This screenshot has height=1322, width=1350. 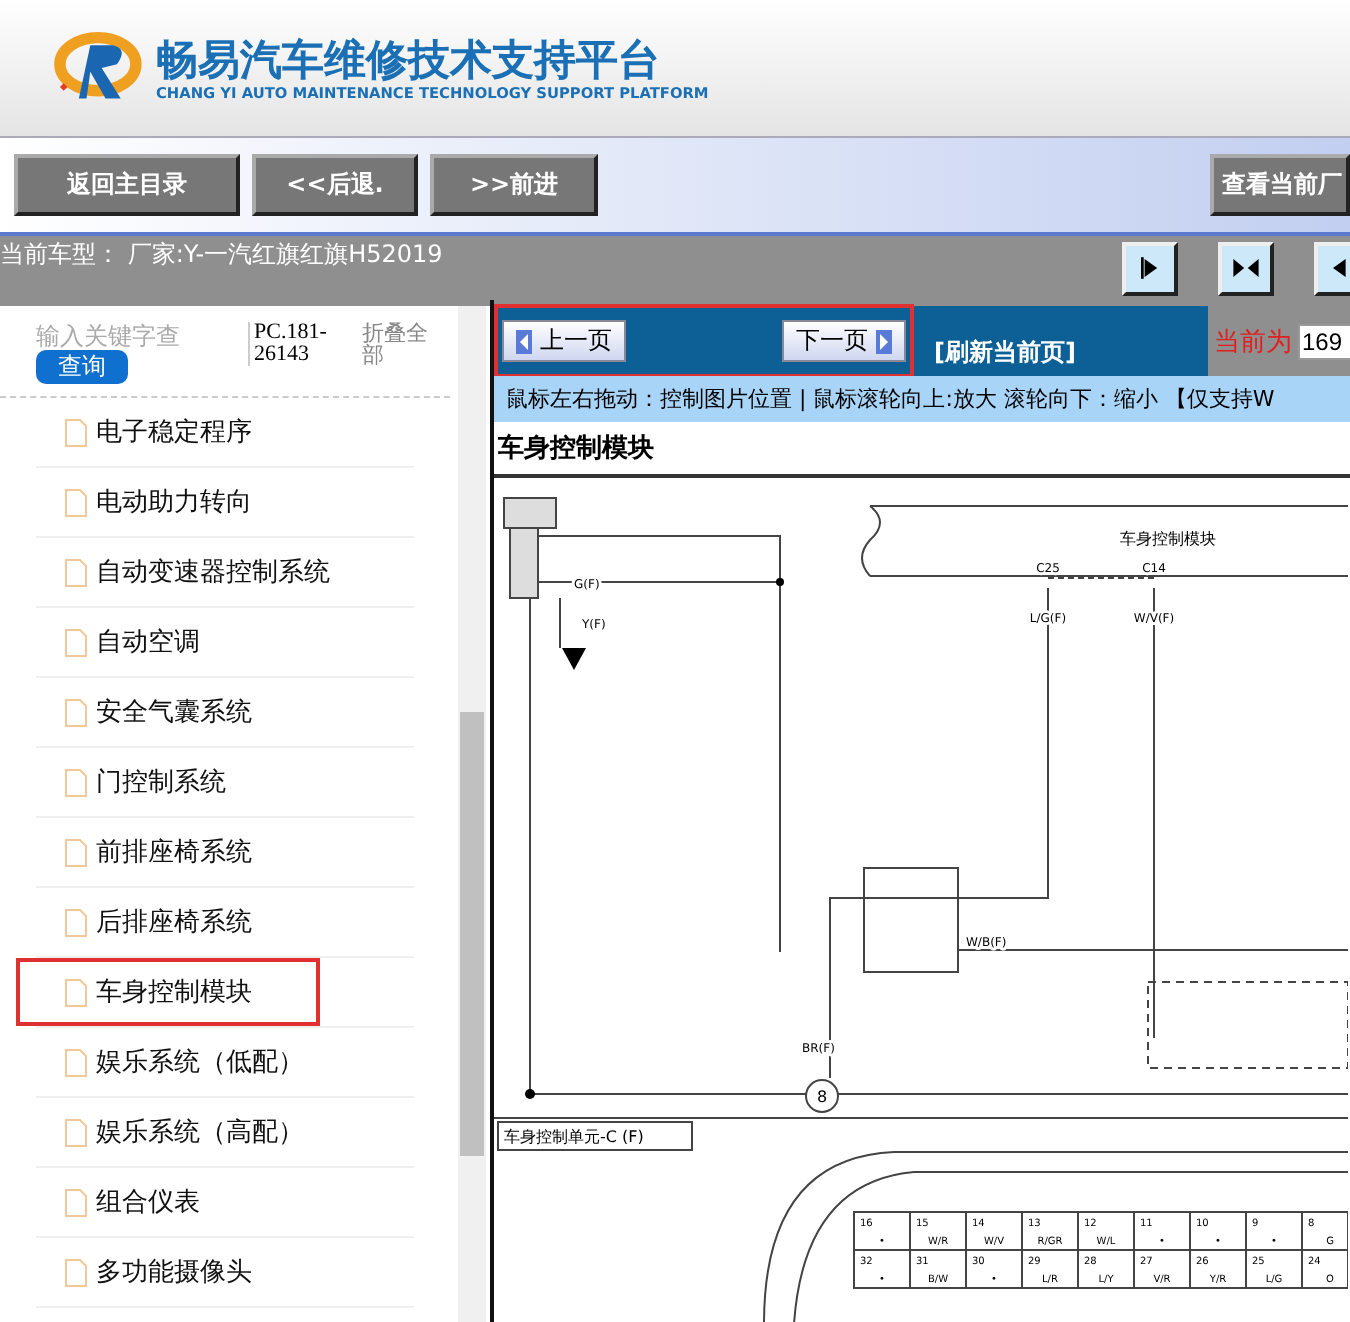 I want to click on next-page-button: 下一页, so click(x=844, y=341).